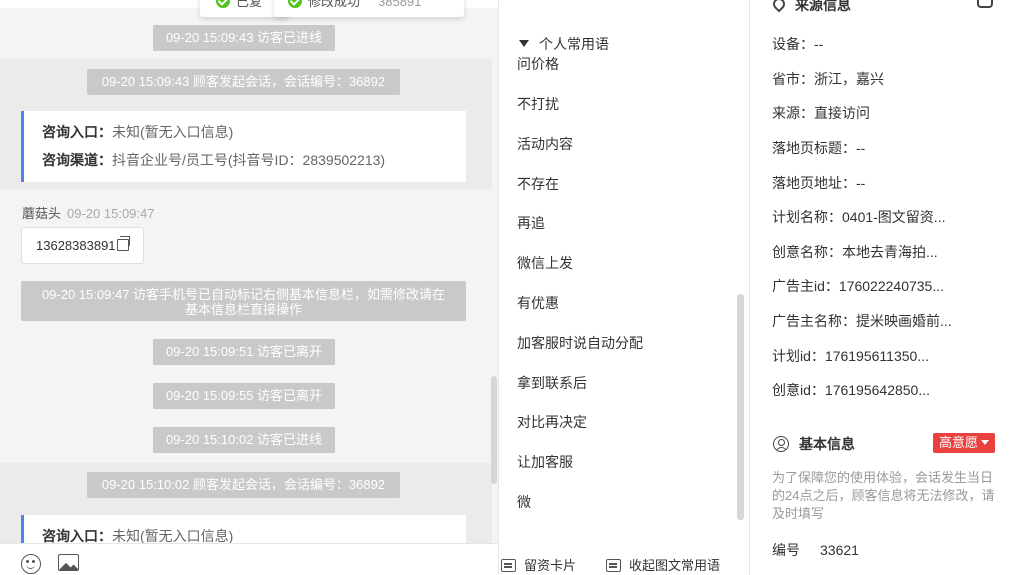 Image resolution: width=1020 pixels, height=575 pixels. Describe the element at coordinates (538, 64) in the screenshot. I see `phrase-item: 问价格` at that location.